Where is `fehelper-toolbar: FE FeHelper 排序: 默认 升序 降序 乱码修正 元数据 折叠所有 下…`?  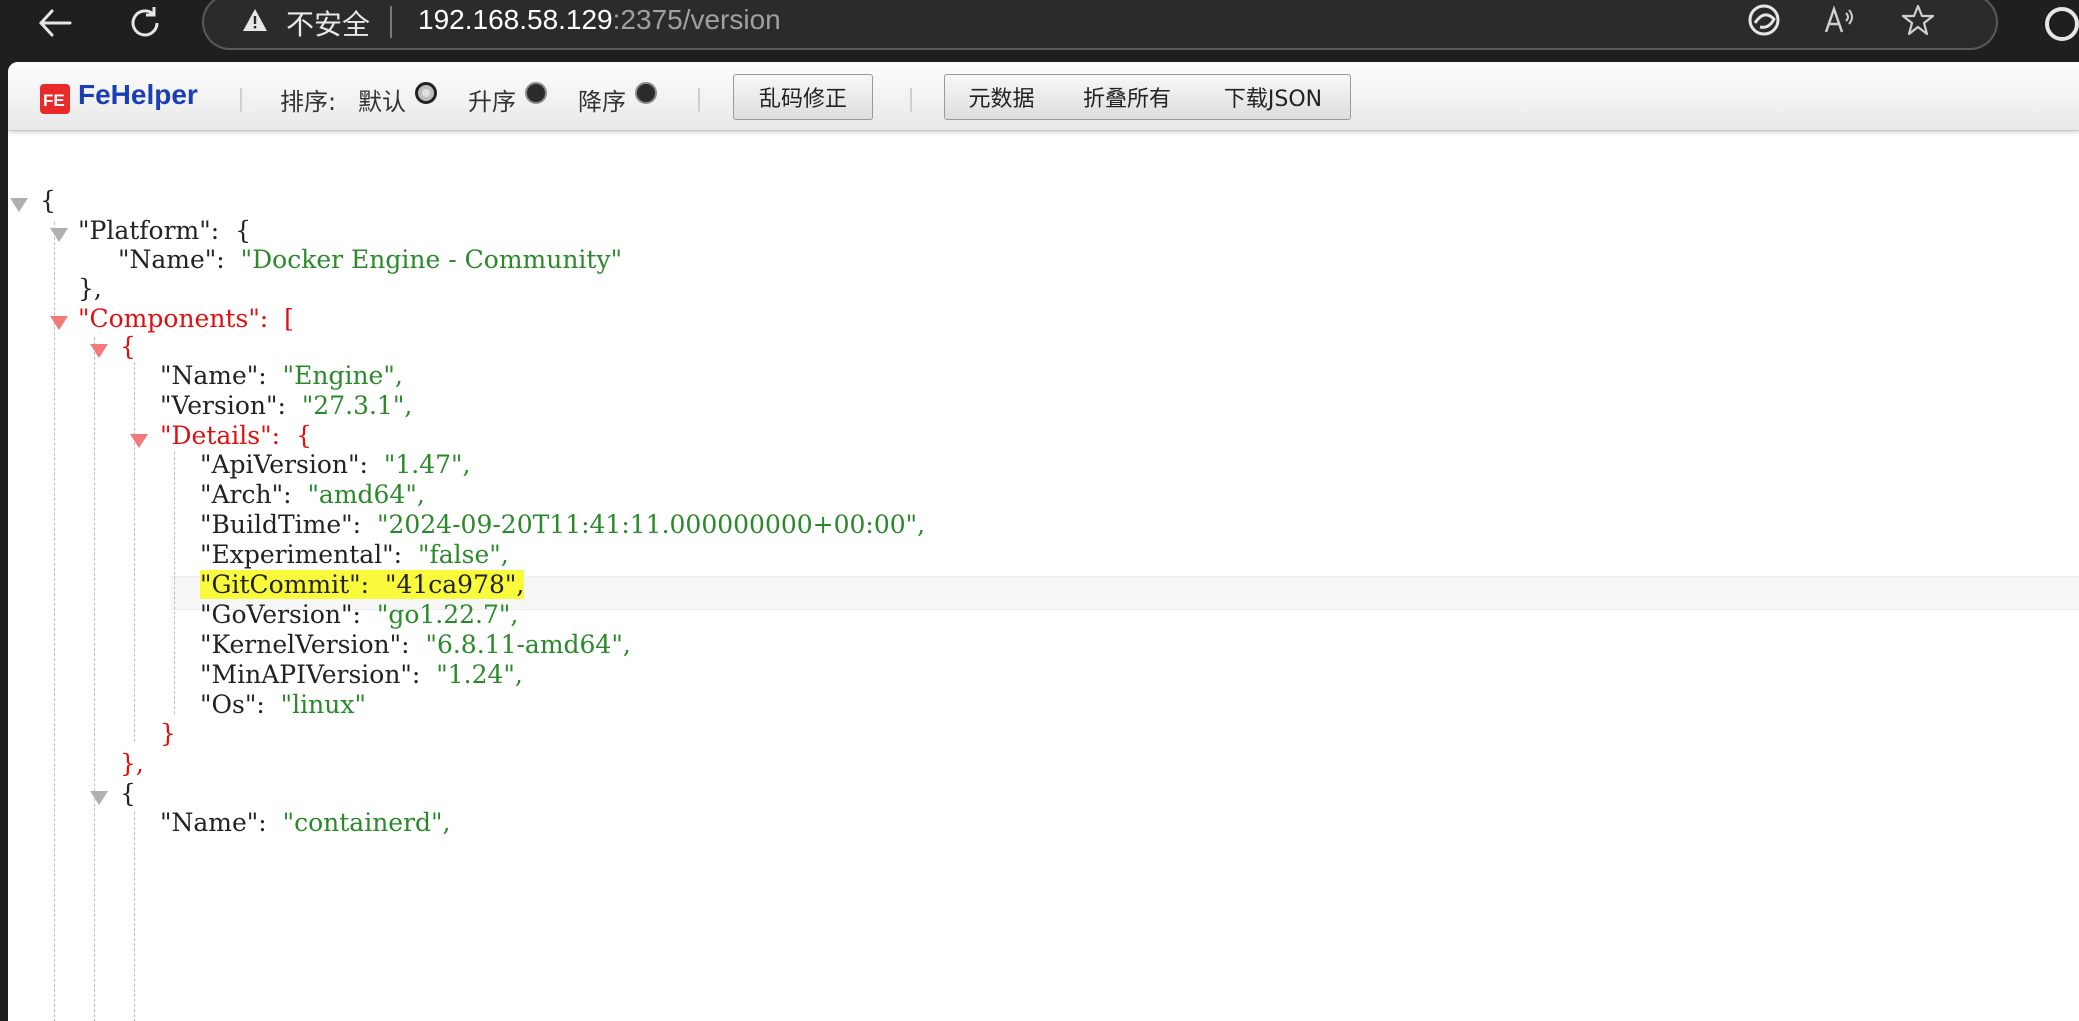
fehelper-toolbar: FE FeHelper 排序: 默认 升序 降序 乱码修正 元数据 折叠所有 下… is located at coordinates (1043, 96).